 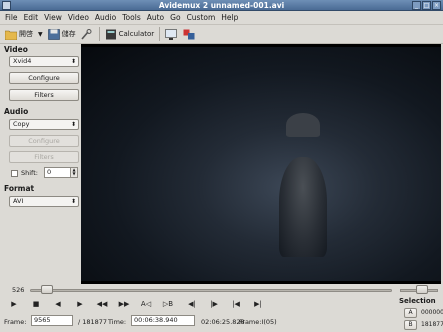 What do you see at coordinates (11, 17) in the screenshot?
I see `menu-file: File` at bounding box center [11, 17].